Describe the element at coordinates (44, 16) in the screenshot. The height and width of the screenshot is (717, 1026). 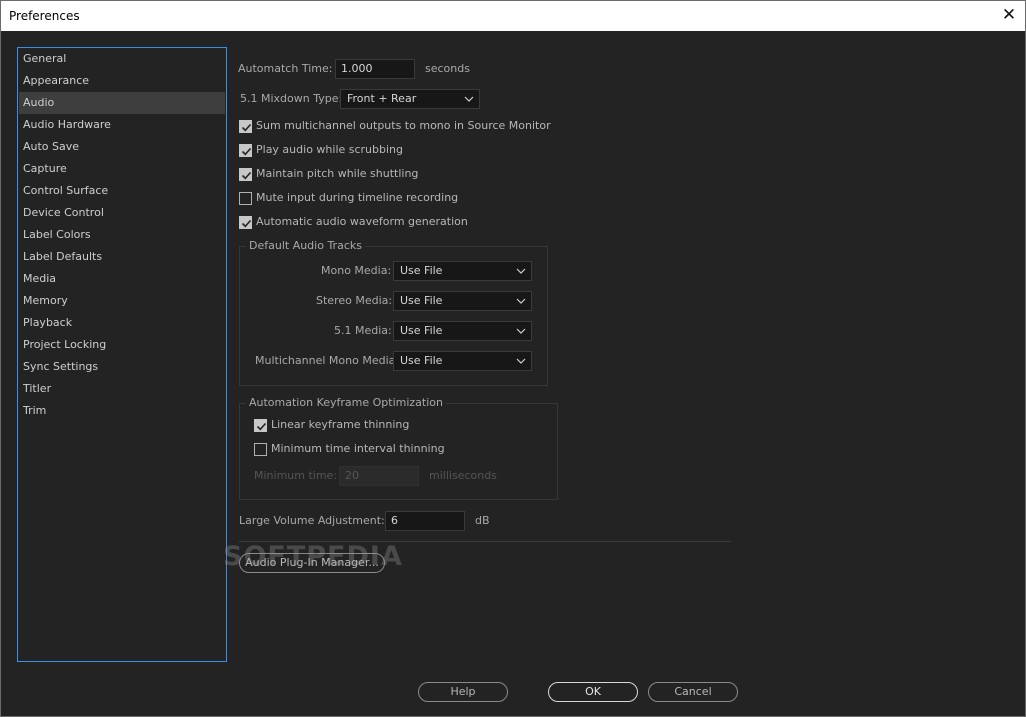
I see `window-title: Preferences` at that location.